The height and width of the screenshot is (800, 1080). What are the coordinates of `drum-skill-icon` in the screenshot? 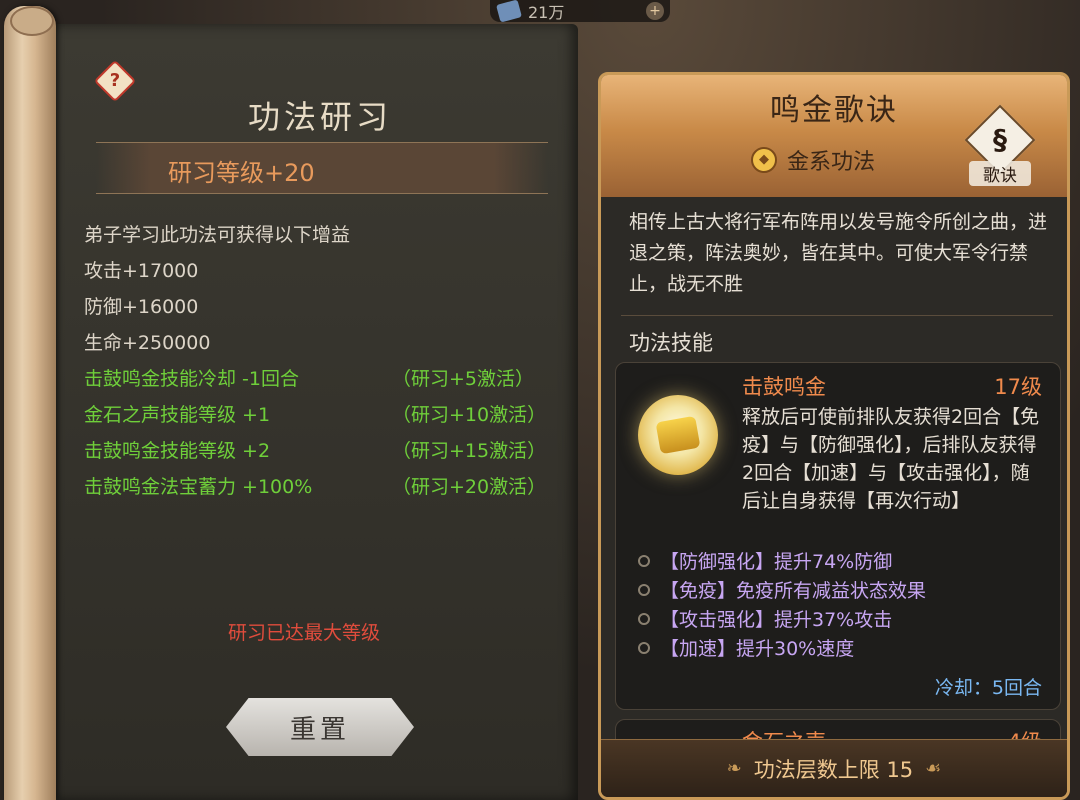 It's located at (678, 435).